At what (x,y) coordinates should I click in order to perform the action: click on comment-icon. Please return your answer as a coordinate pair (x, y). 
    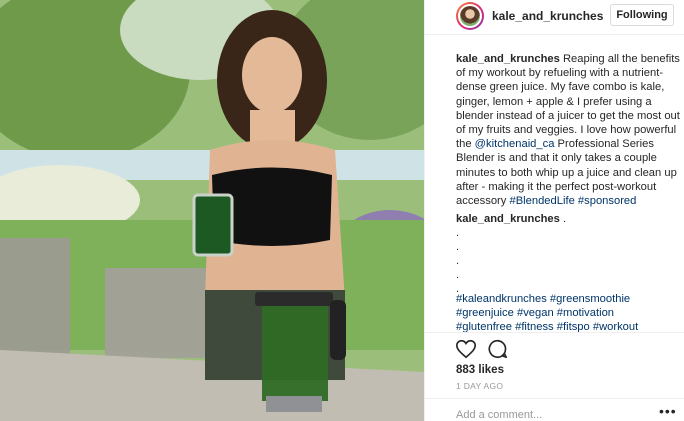
    Looking at the image, I should click on (498, 349).